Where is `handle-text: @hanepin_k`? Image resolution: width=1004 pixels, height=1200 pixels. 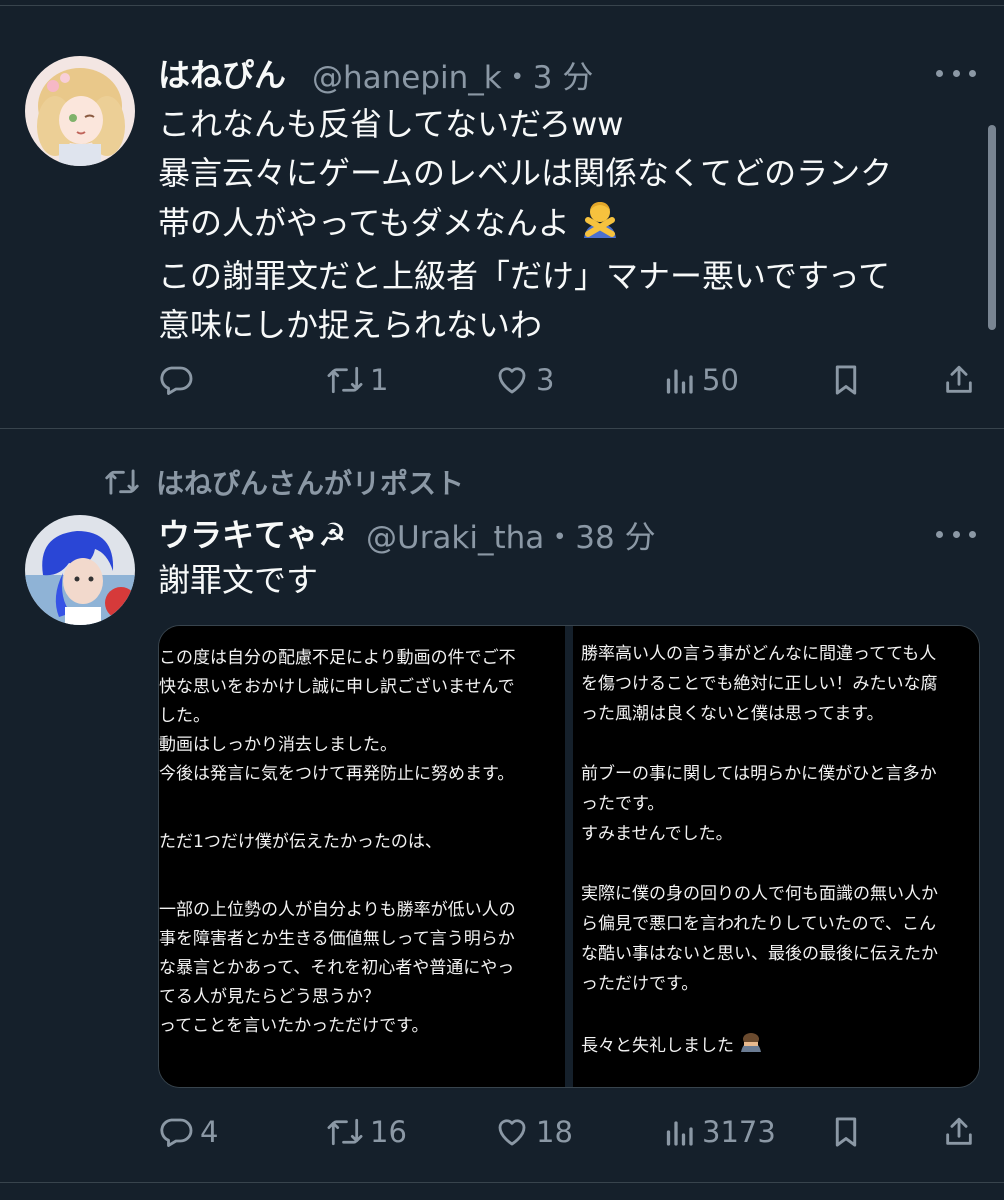 handle-text: @hanepin_k is located at coordinates (407, 78).